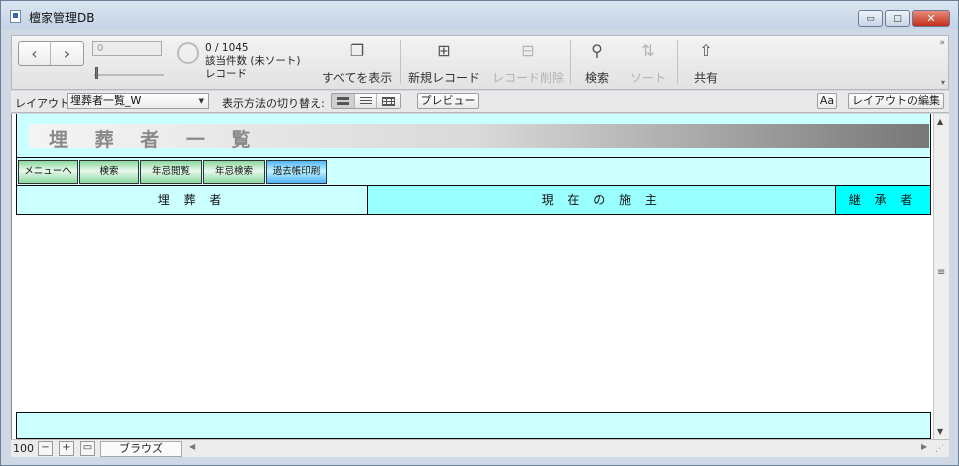  What do you see at coordinates (528, 50) in the screenshot?
I see `delete-record-icon: ⊟` at bounding box center [528, 50].